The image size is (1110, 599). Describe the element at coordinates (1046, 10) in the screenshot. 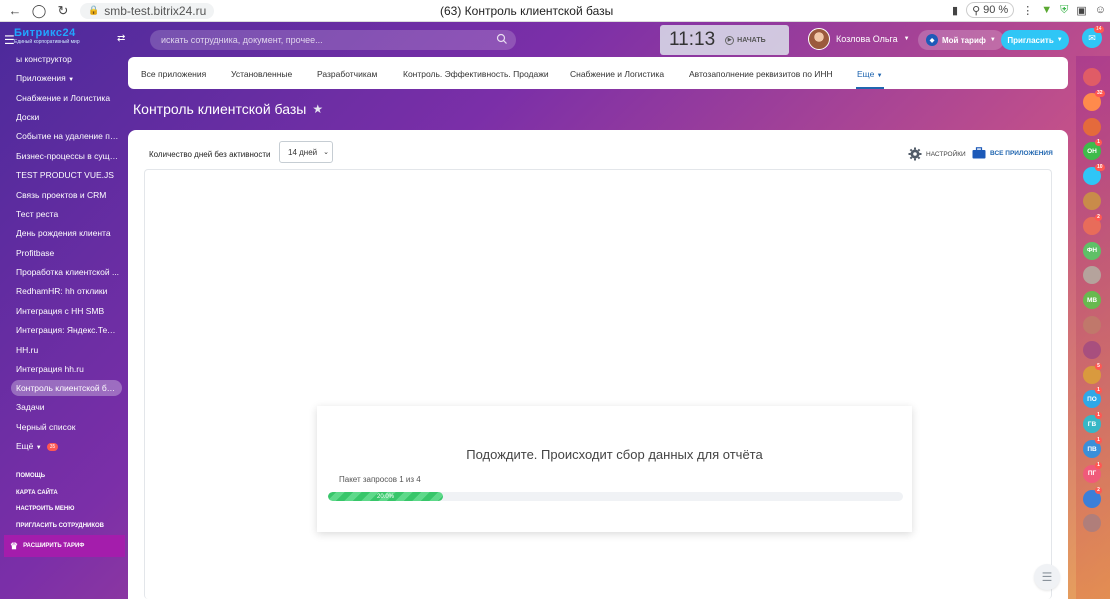

I see `download-icon: ▼` at that location.